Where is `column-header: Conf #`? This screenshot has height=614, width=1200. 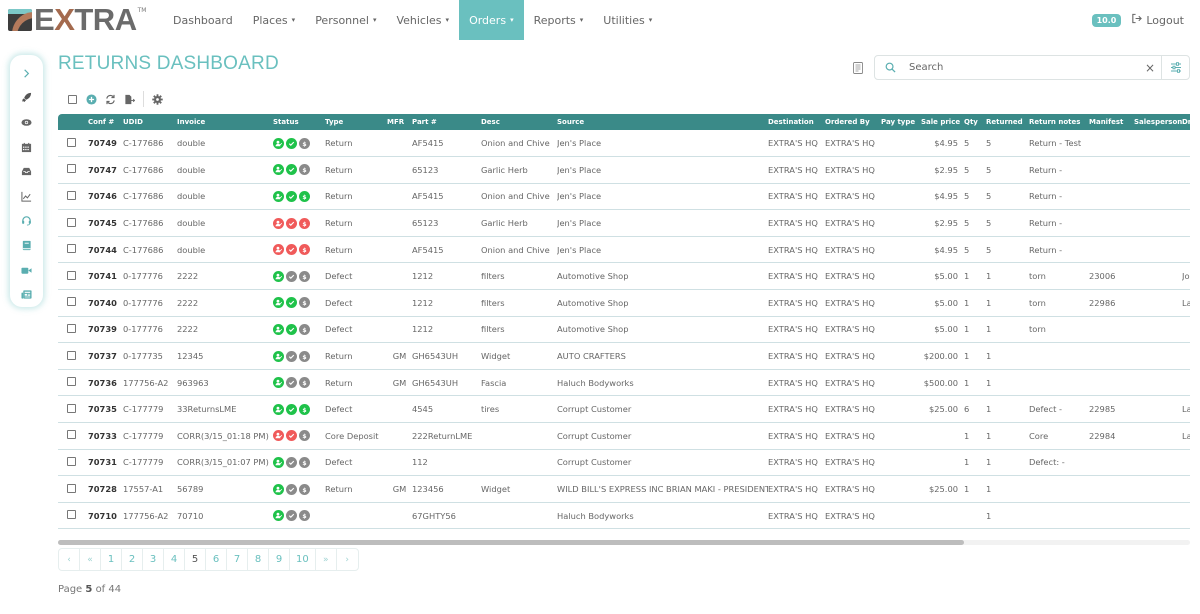 column-header: Conf # is located at coordinates (105, 122).